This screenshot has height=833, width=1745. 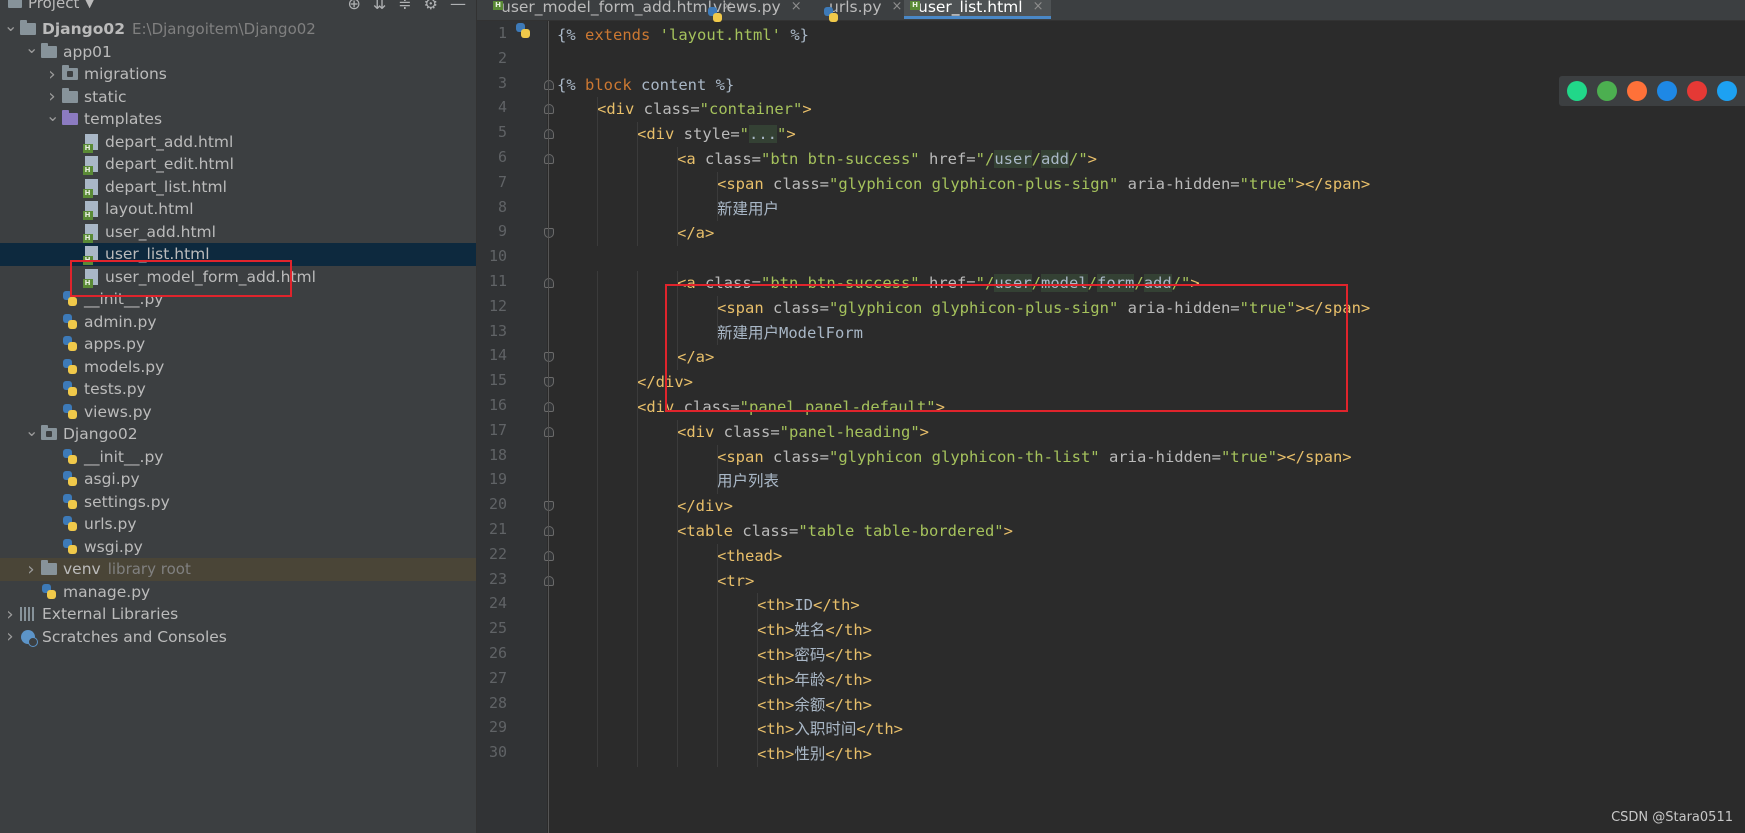 I want to click on code-token: ", so click(x=744, y=134).